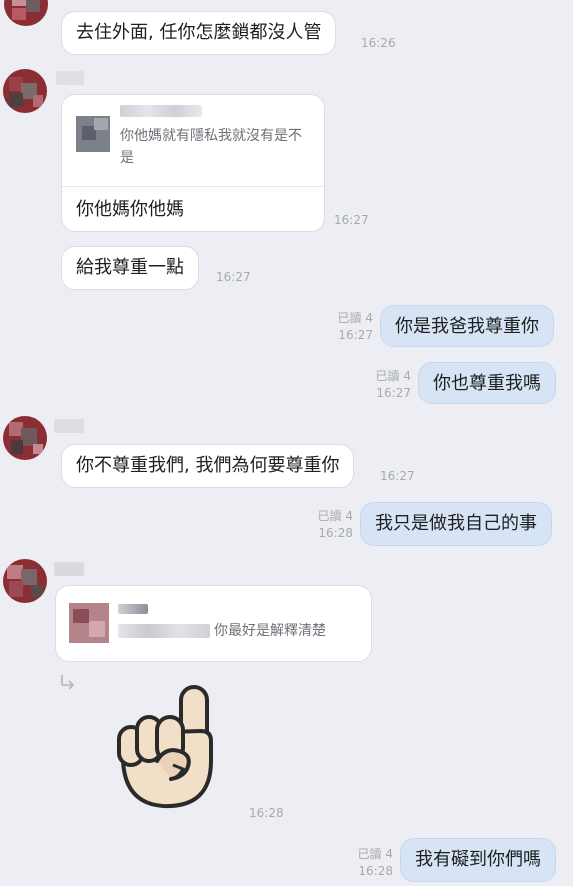 This screenshot has width=573, height=886. I want to click on message-bubble: 去住外面, 任你怎麼鎖都沒人管, so click(199, 33).